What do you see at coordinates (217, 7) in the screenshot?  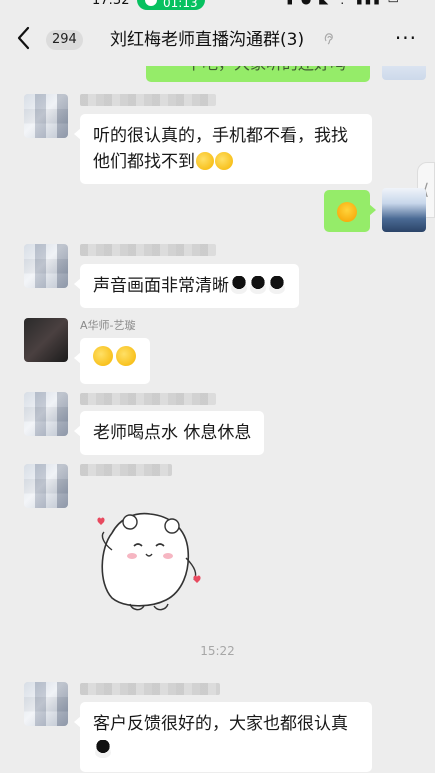 I see `status-bar: 17:32 01:13 ▮ ● ◣ ⋮ ▮▮▮ ▭` at bounding box center [217, 7].